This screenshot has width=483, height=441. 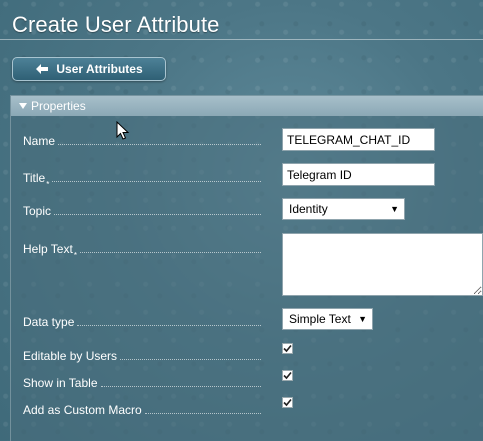 I want to click on show-in-table-label: Show in Table, so click(x=142, y=383).